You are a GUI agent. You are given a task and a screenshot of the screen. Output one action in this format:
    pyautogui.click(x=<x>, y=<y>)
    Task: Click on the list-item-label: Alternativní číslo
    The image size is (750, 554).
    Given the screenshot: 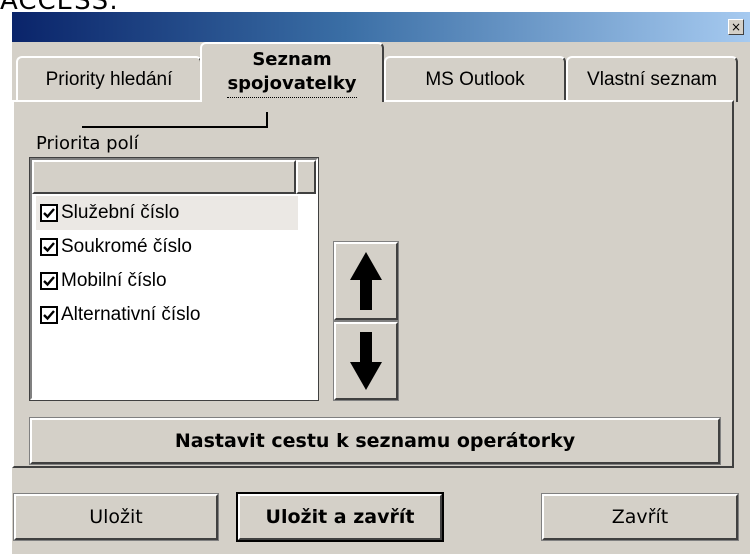 What is the action you would take?
    pyautogui.click(x=131, y=314)
    